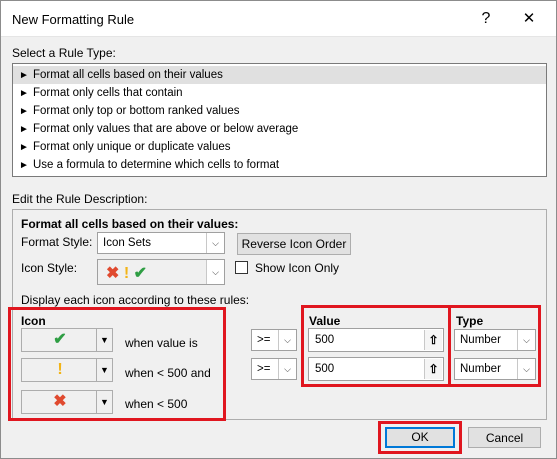 This screenshot has height=459, width=557. What do you see at coordinates (127, 243) in the screenshot?
I see `format-style-value: Icon Sets` at bounding box center [127, 243].